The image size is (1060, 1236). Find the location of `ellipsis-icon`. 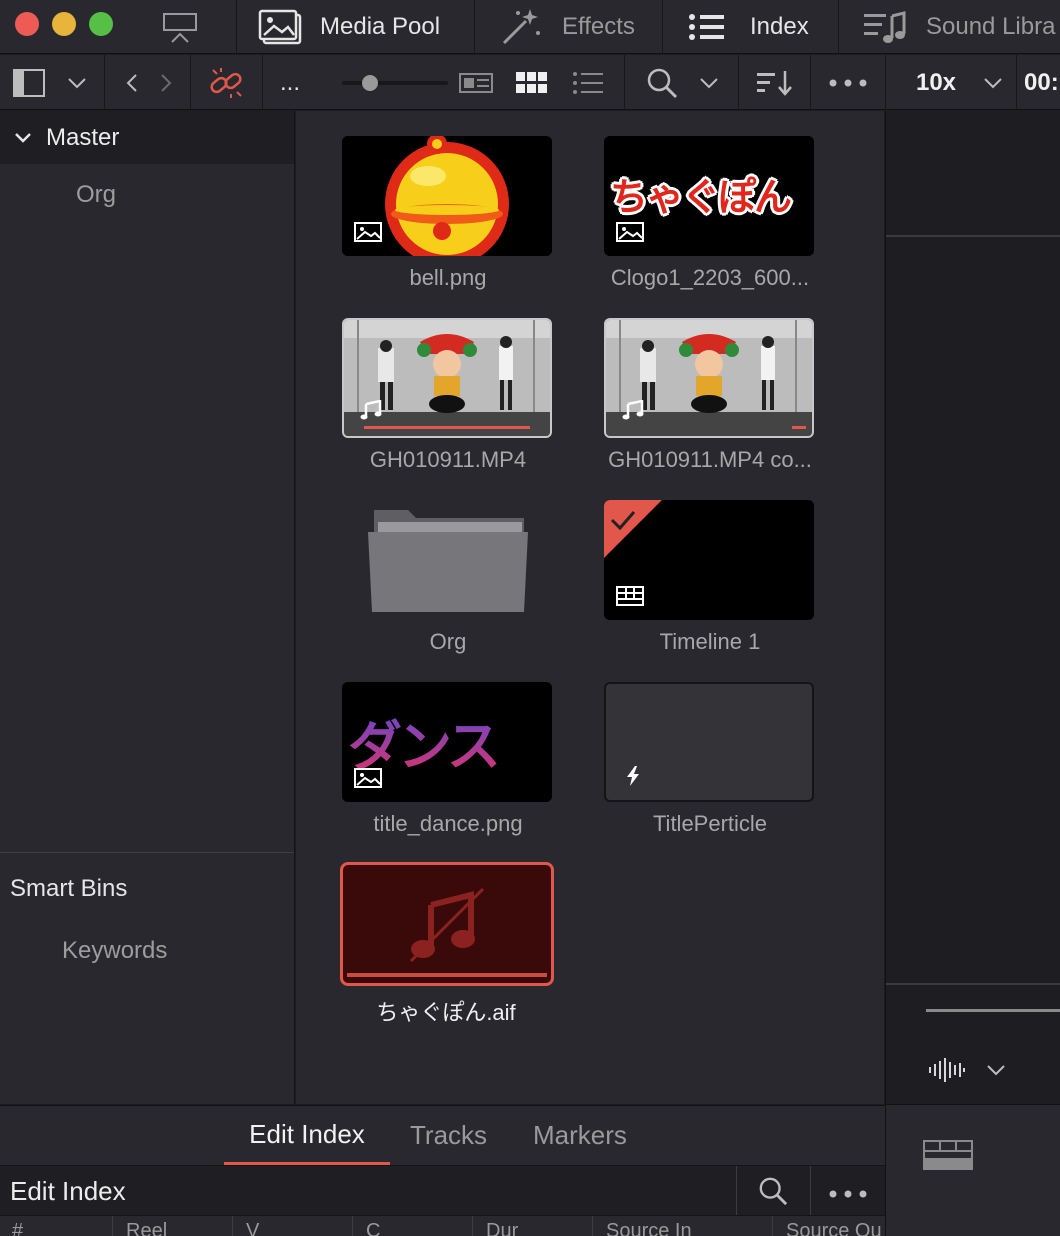

ellipsis-icon is located at coordinates (848, 82).